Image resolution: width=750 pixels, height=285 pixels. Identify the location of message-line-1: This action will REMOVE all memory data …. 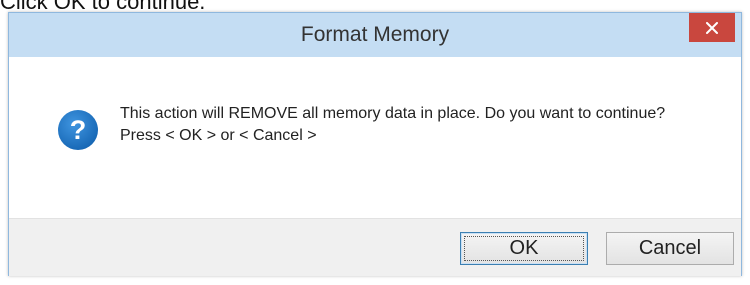
(393, 113).